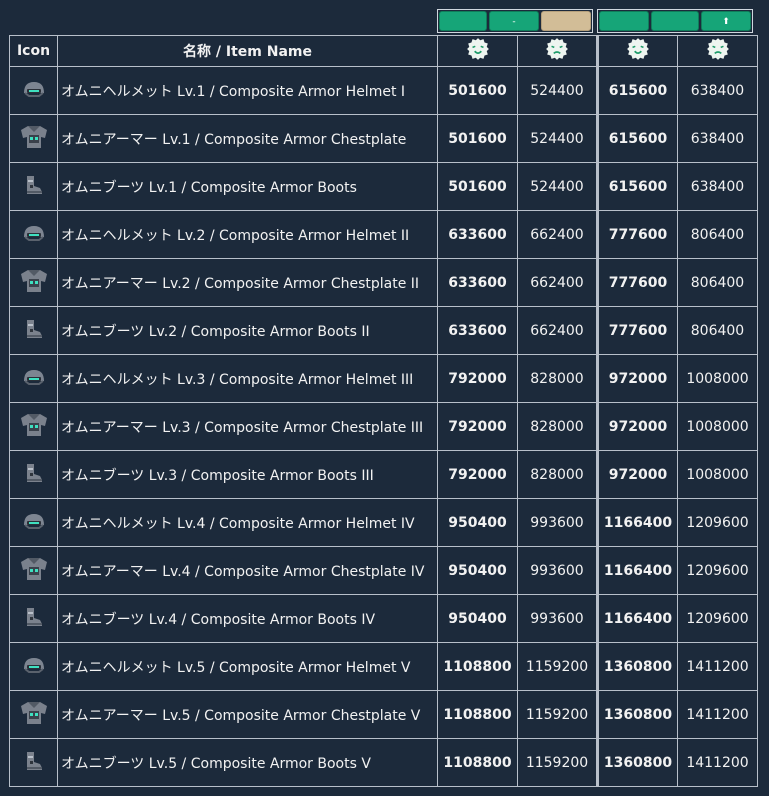 The height and width of the screenshot is (796, 769). Describe the element at coordinates (726, 21) in the screenshot. I see `toolbar-button-up: ⬆` at that location.